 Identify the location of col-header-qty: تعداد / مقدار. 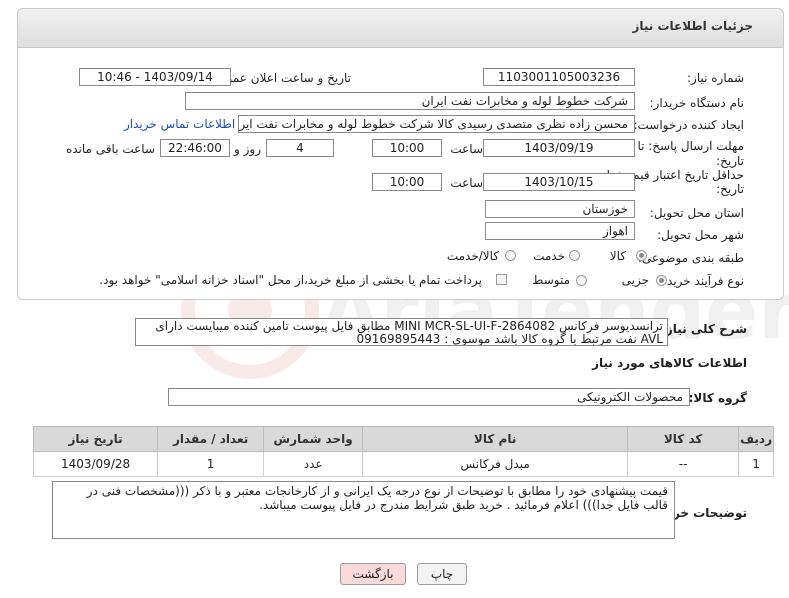
(211, 439).